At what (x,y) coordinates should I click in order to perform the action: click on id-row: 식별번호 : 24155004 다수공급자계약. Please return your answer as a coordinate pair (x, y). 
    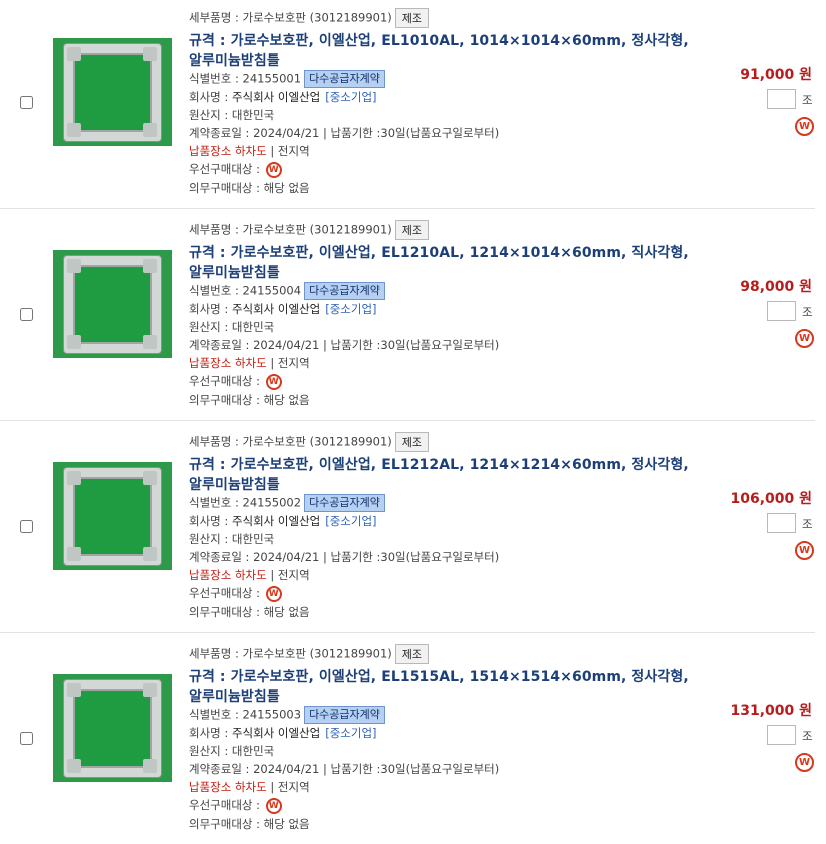
    Looking at the image, I should click on (287, 291).